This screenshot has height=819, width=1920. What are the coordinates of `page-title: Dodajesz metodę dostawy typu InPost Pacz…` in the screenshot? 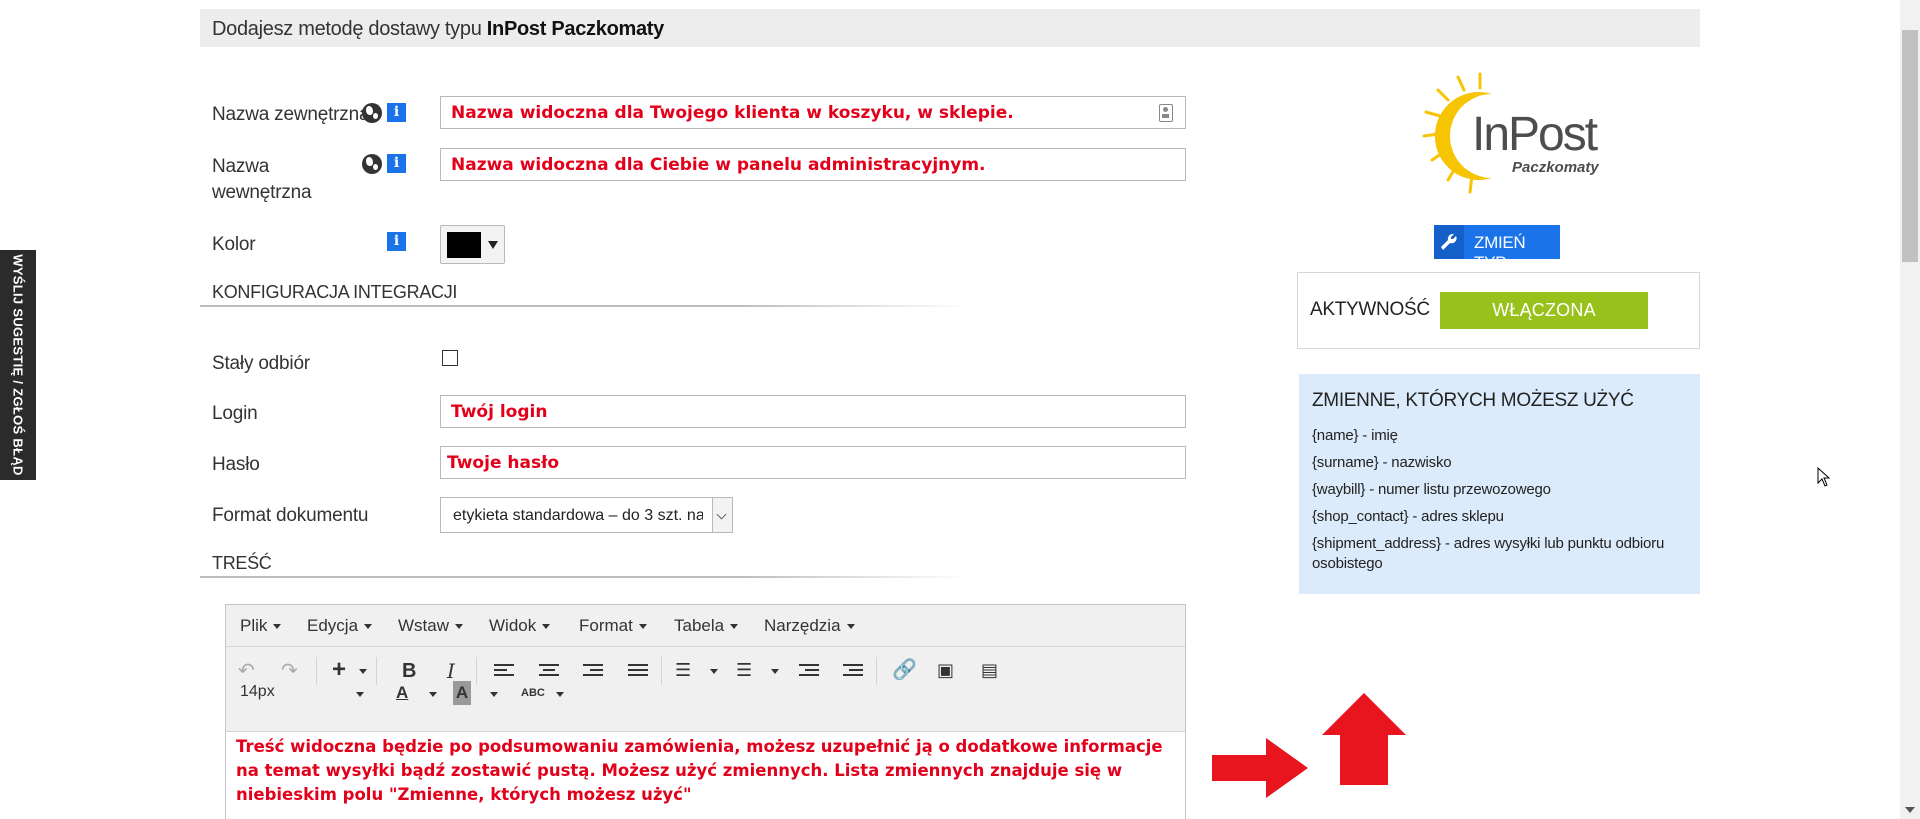 It's located at (438, 29).